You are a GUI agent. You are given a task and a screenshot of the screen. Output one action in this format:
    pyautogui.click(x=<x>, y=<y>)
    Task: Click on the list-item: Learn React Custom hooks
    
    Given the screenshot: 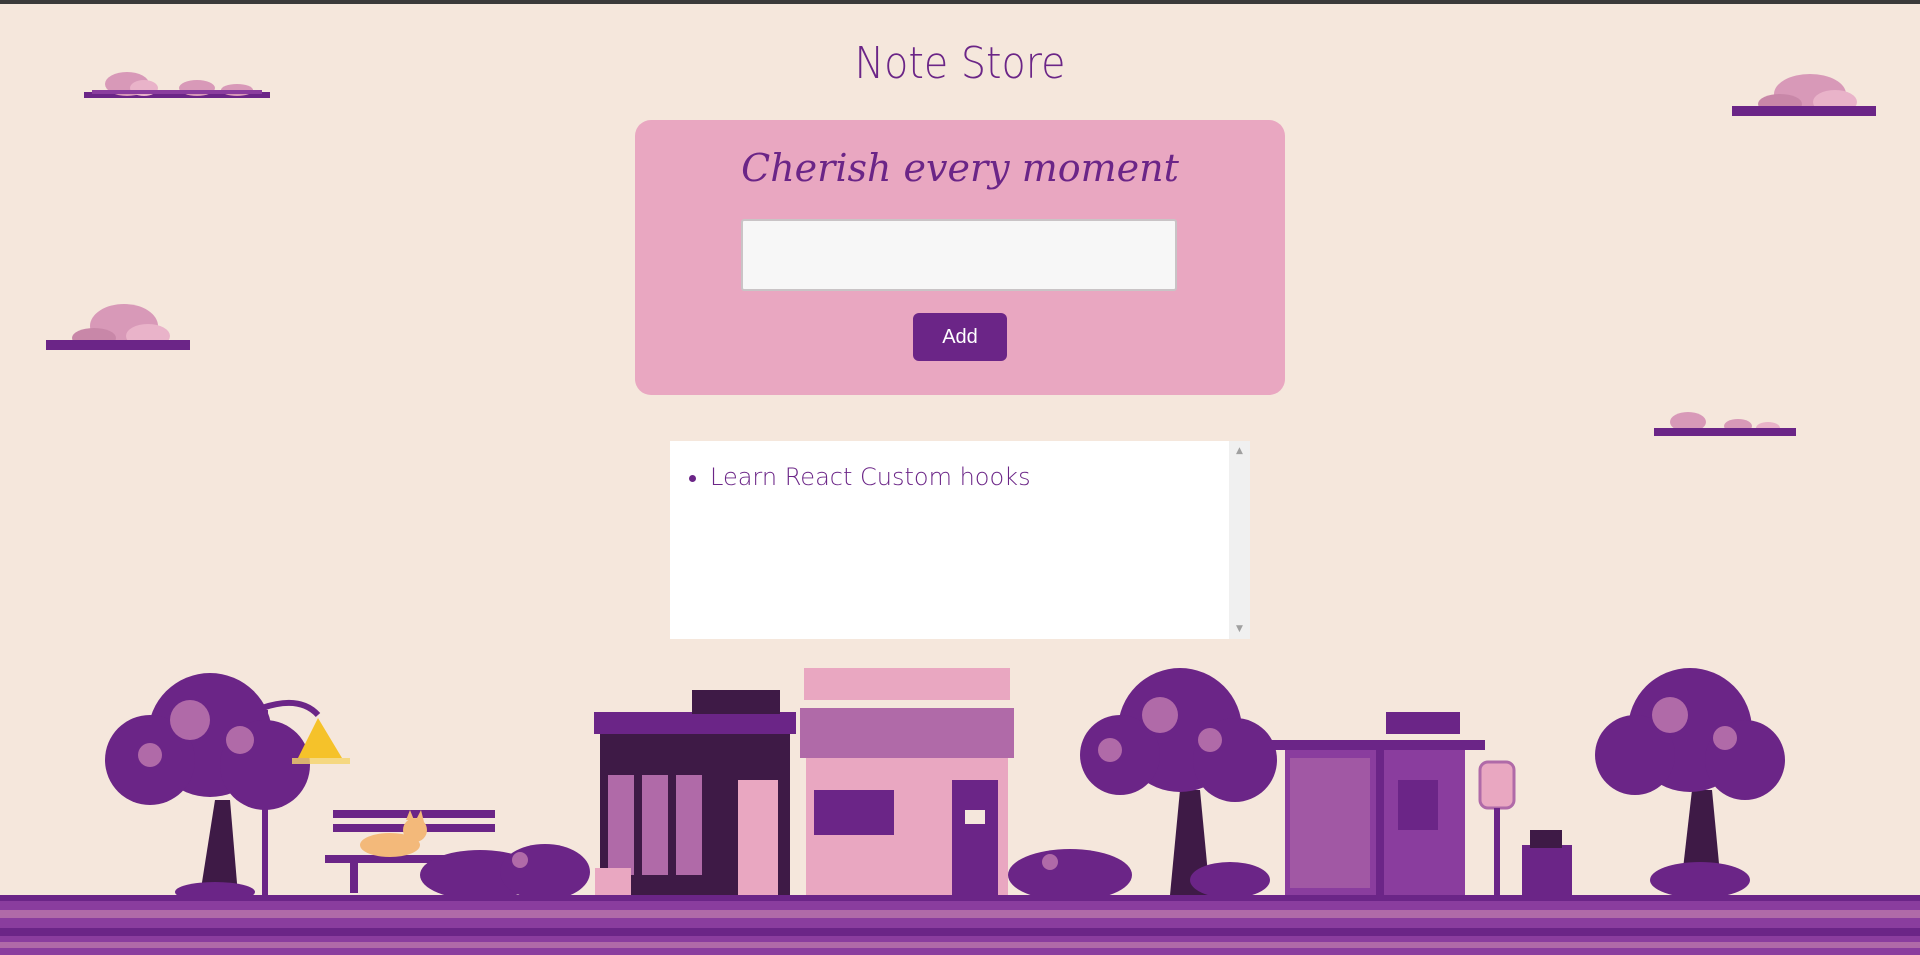 What is the action you would take?
    pyautogui.click(x=969, y=477)
    